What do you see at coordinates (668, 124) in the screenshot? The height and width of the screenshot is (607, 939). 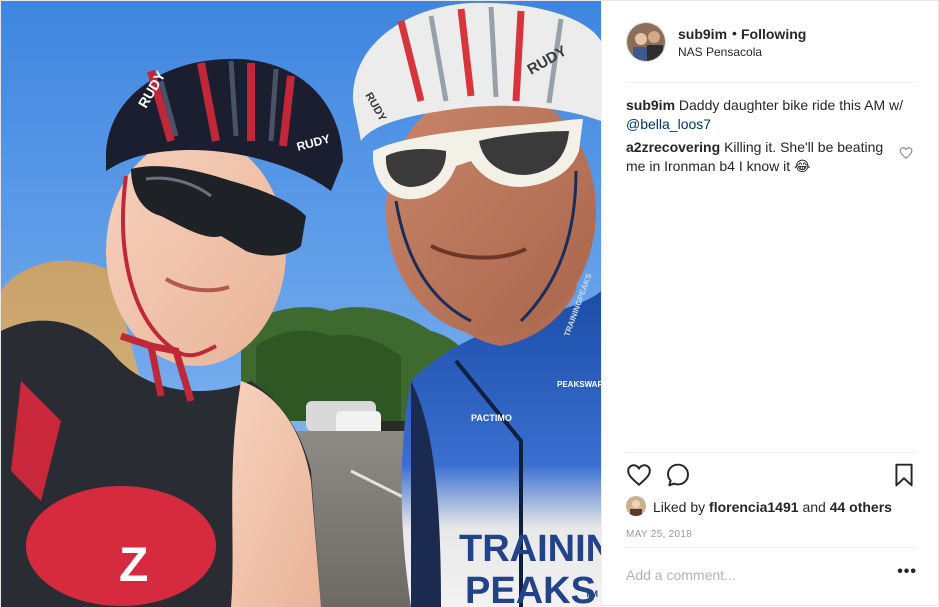 I see `caption-mention: @bella_loos7` at bounding box center [668, 124].